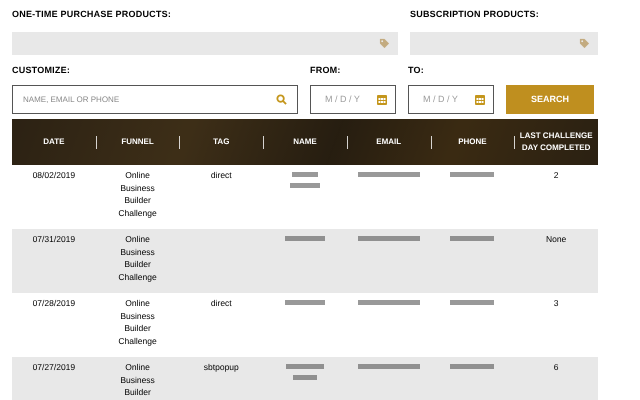 The width and height of the screenshot is (640, 400). I want to click on search-field: NAME, EMAIL OR PHONE, so click(155, 99).